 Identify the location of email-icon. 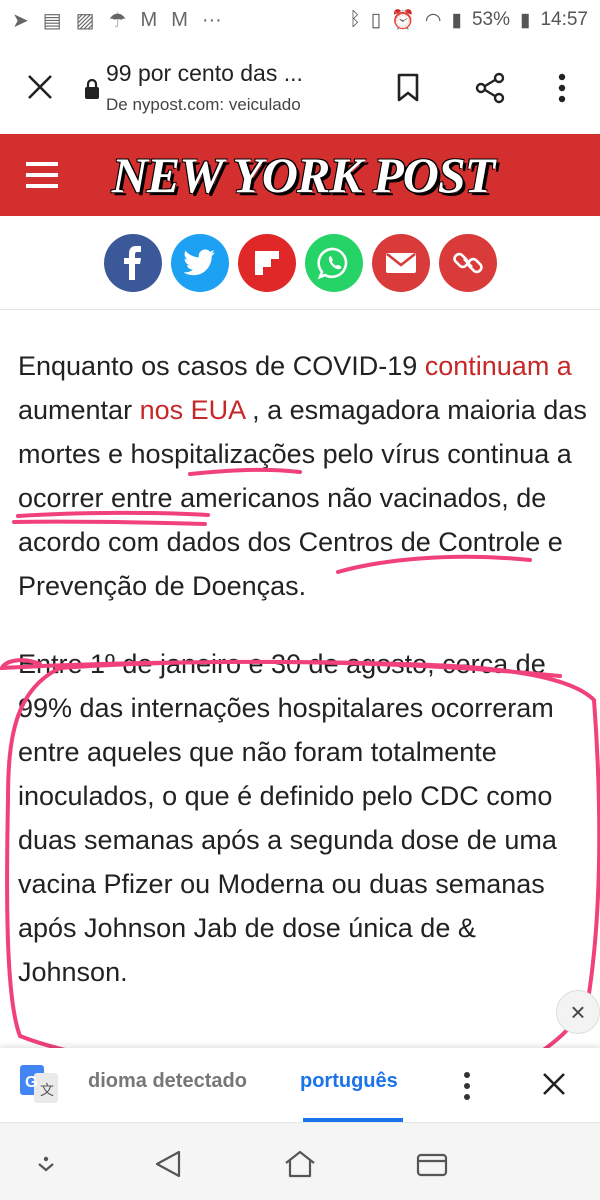
(401, 262).